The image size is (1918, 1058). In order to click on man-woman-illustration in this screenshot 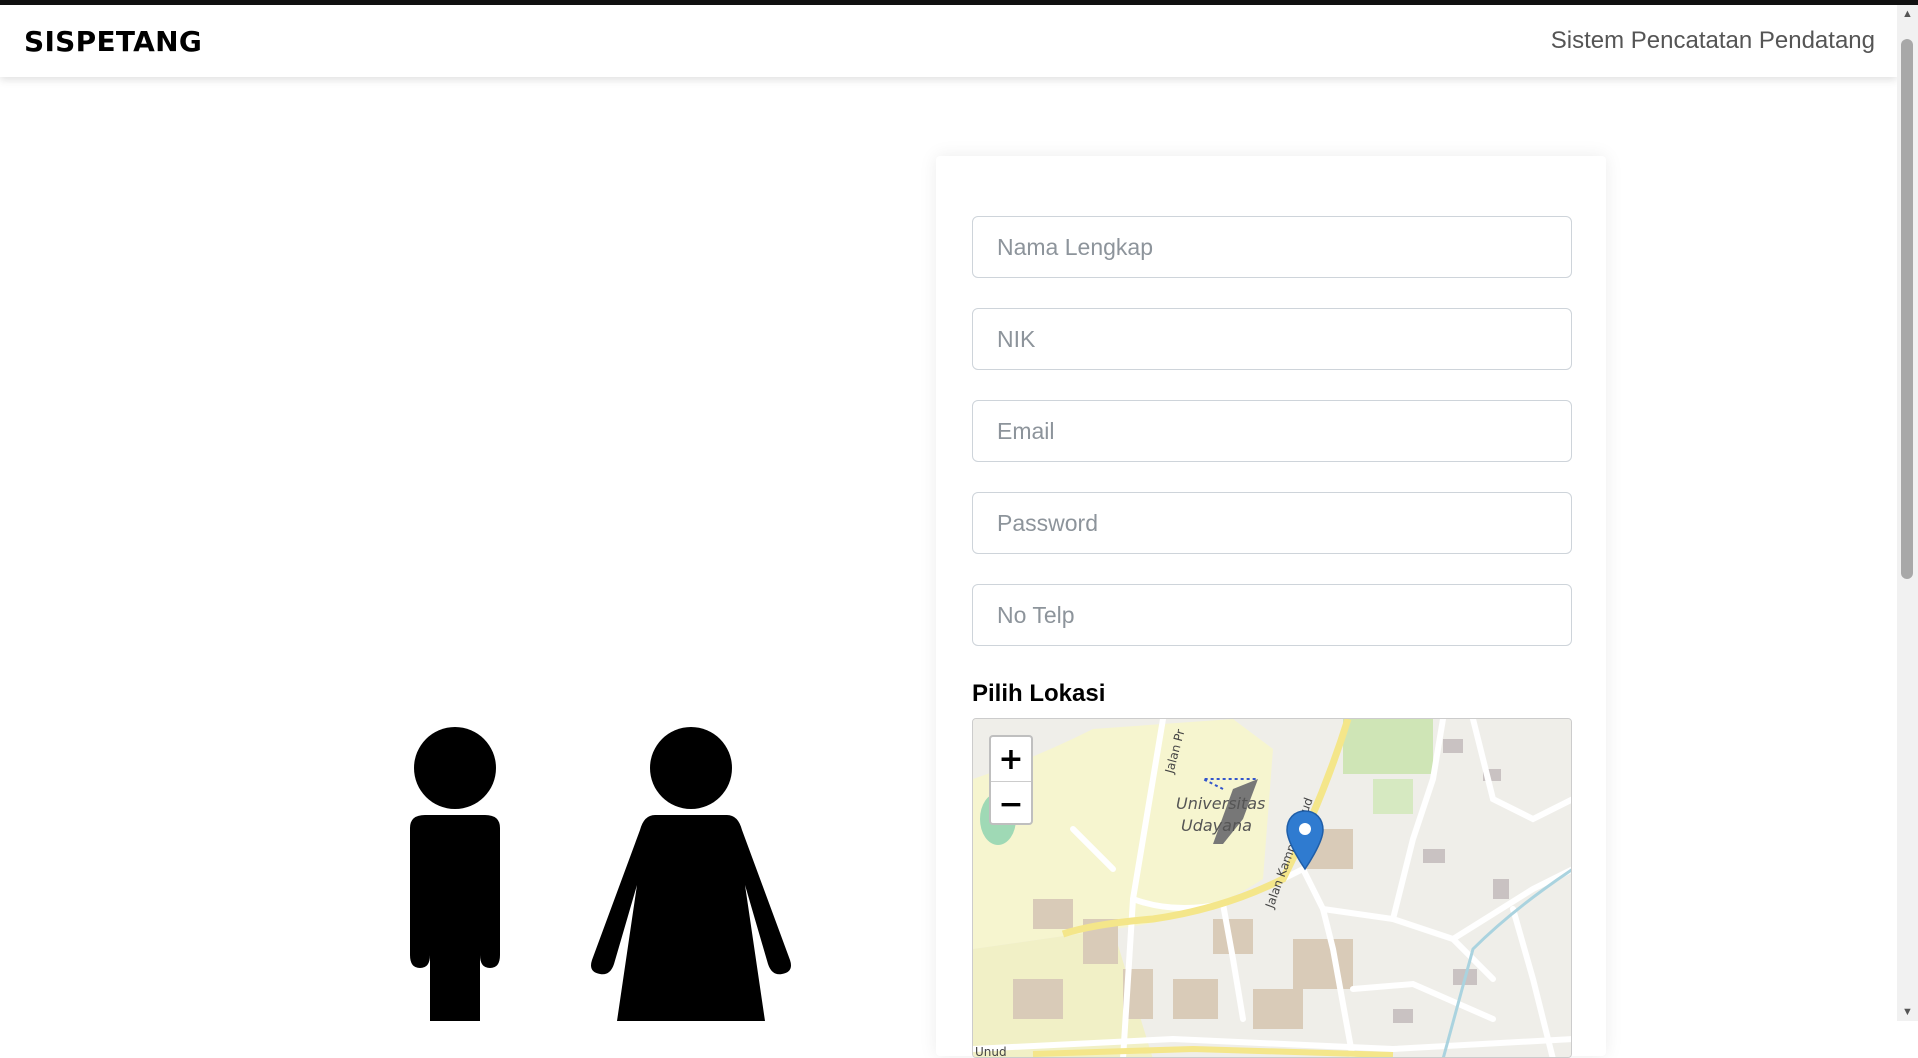, I will do `click(600, 874)`.